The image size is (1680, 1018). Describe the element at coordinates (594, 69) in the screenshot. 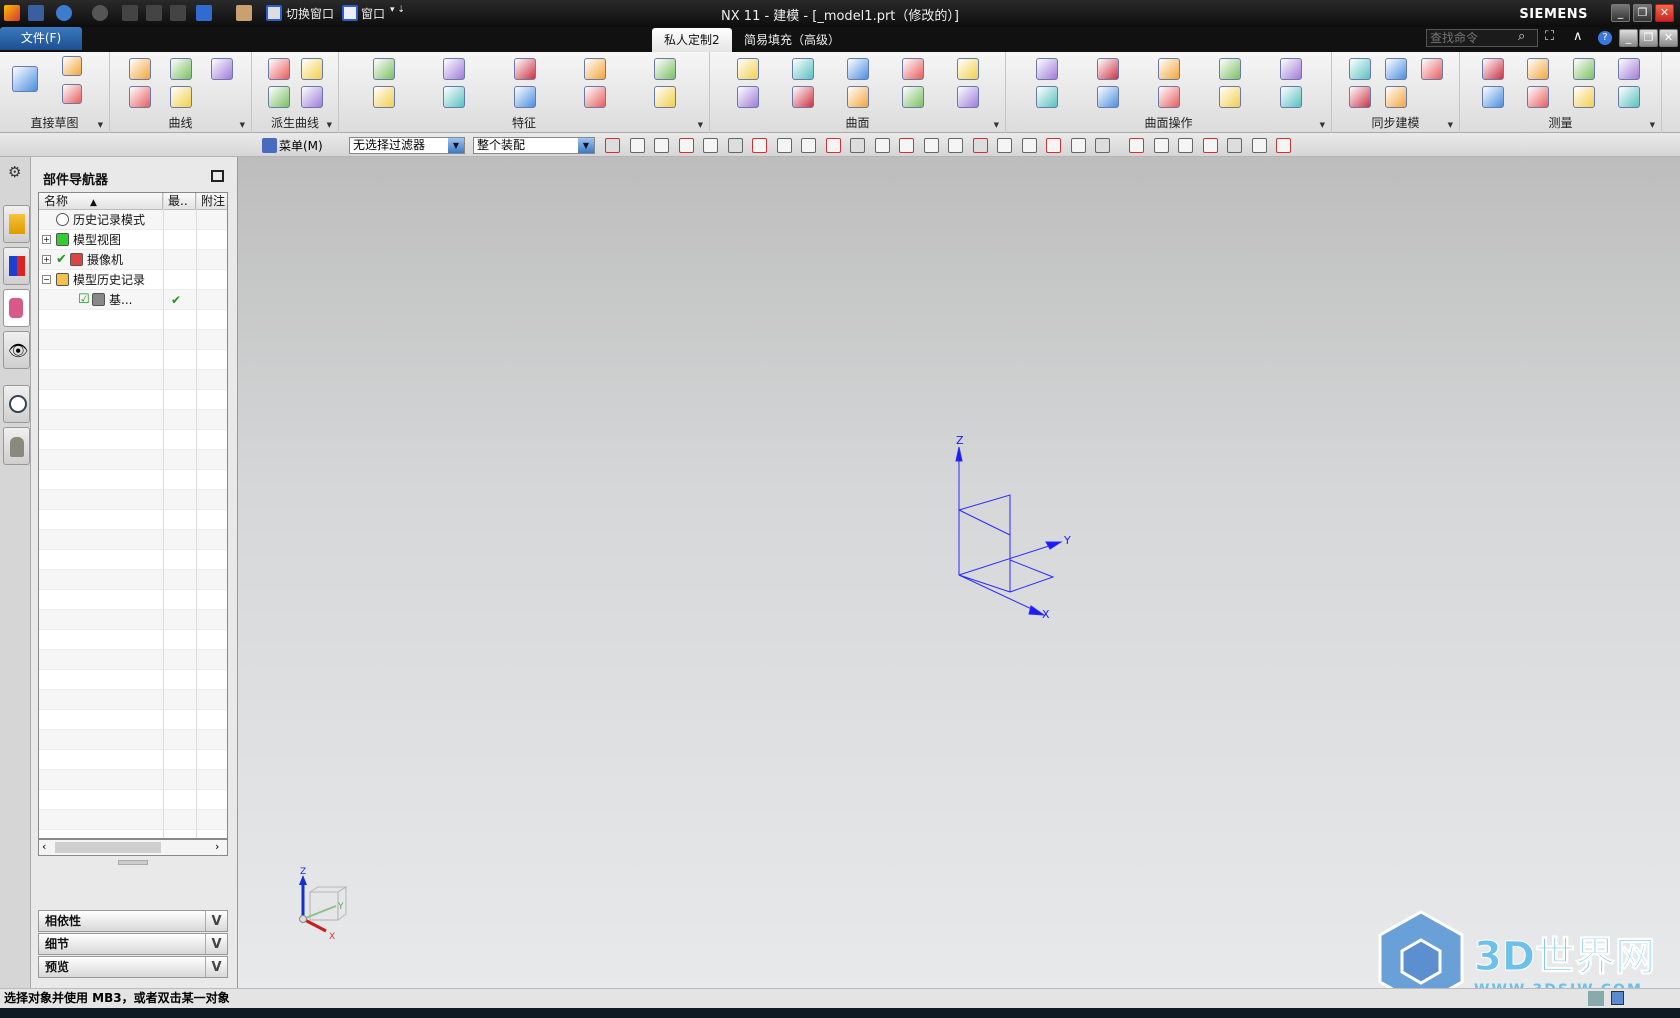

I see `chamfer-icon` at that location.